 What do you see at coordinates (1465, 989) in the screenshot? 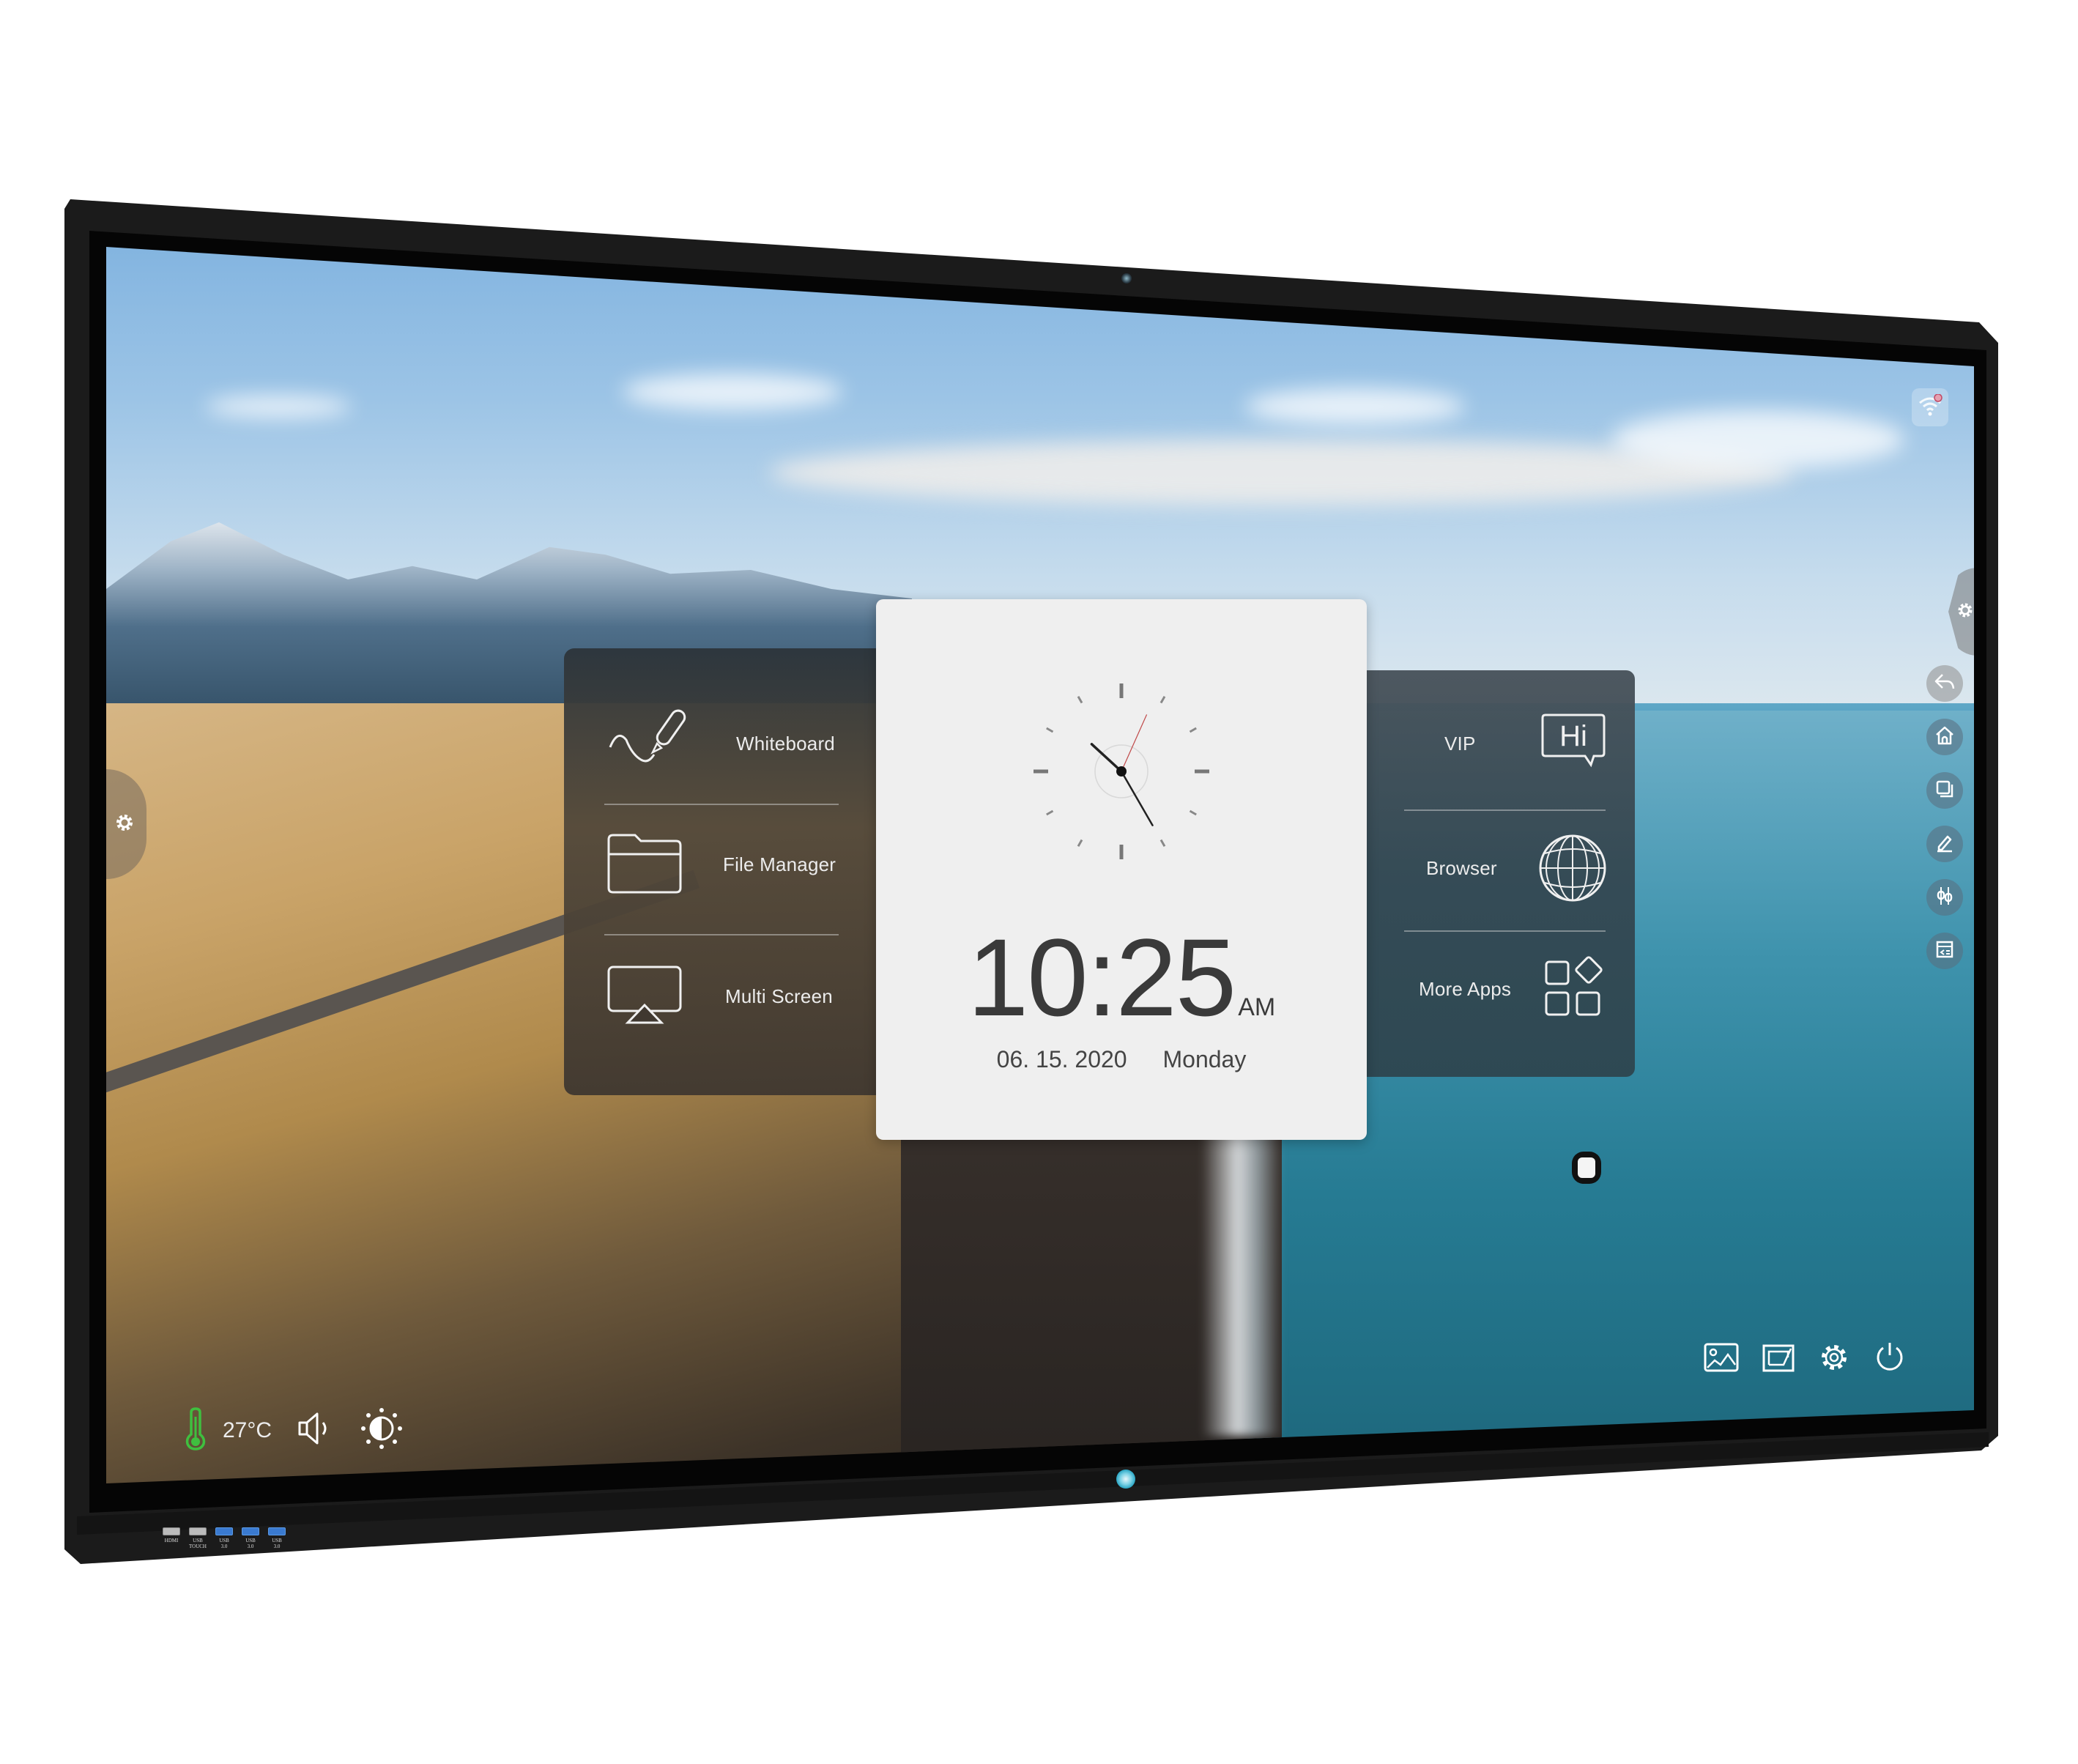
I see `app-label: More Apps` at bounding box center [1465, 989].